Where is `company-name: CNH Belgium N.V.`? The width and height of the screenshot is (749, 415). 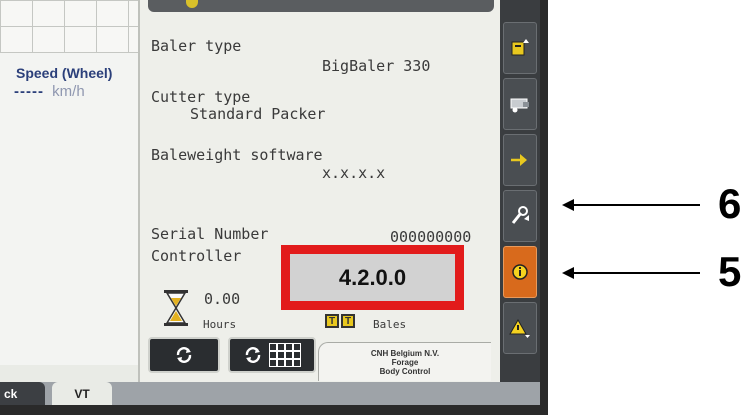 company-name: CNH Belgium N.V. is located at coordinates (405, 353).